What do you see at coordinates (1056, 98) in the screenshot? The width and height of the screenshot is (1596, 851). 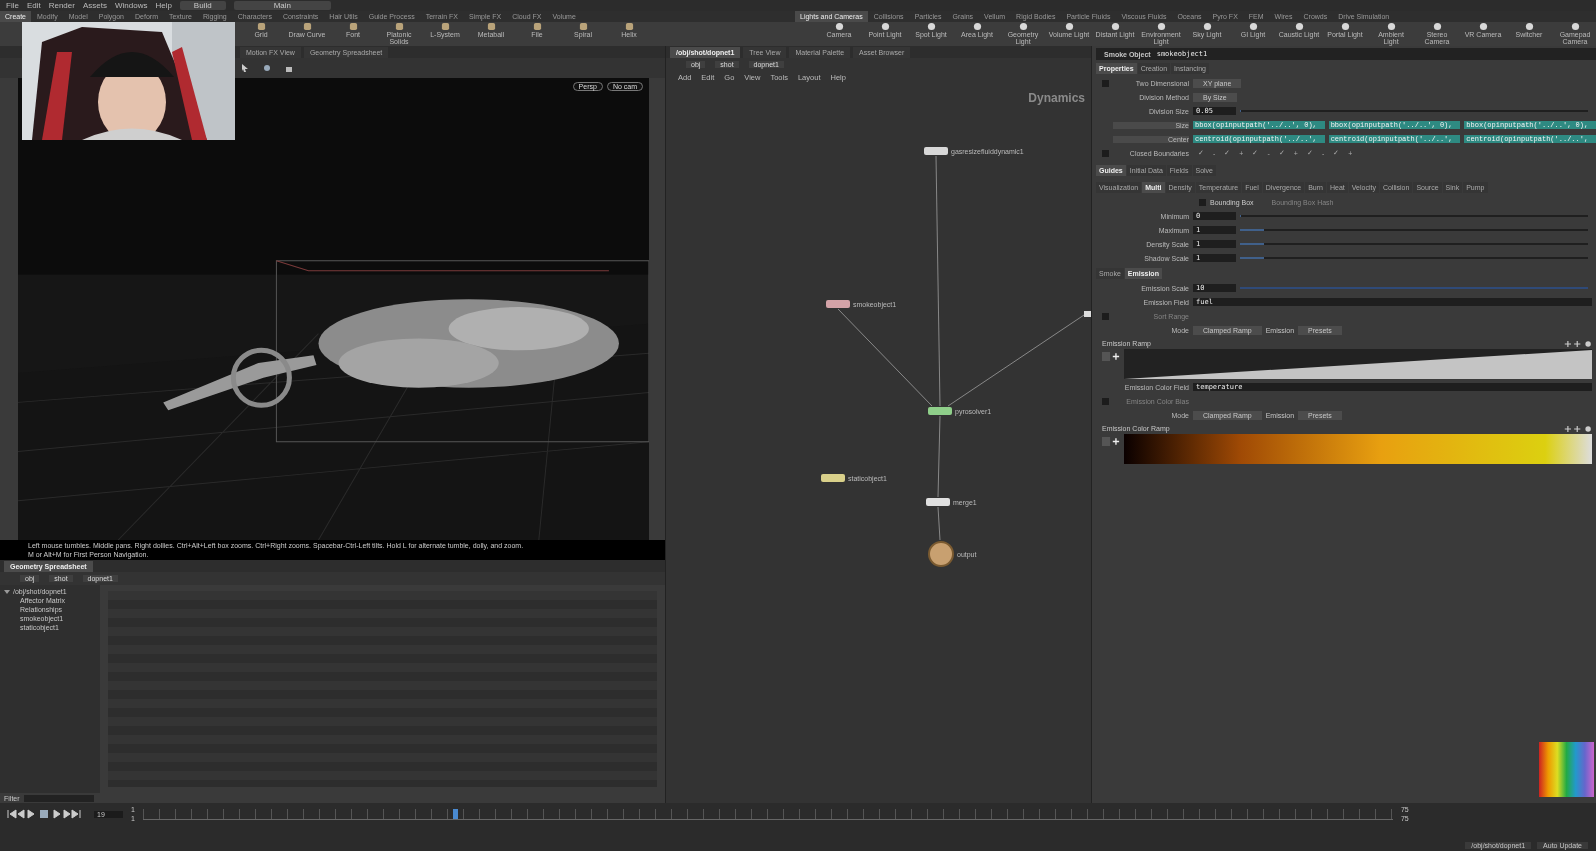 I see `context-label: Dynamics` at bounding box center [1056, 98].